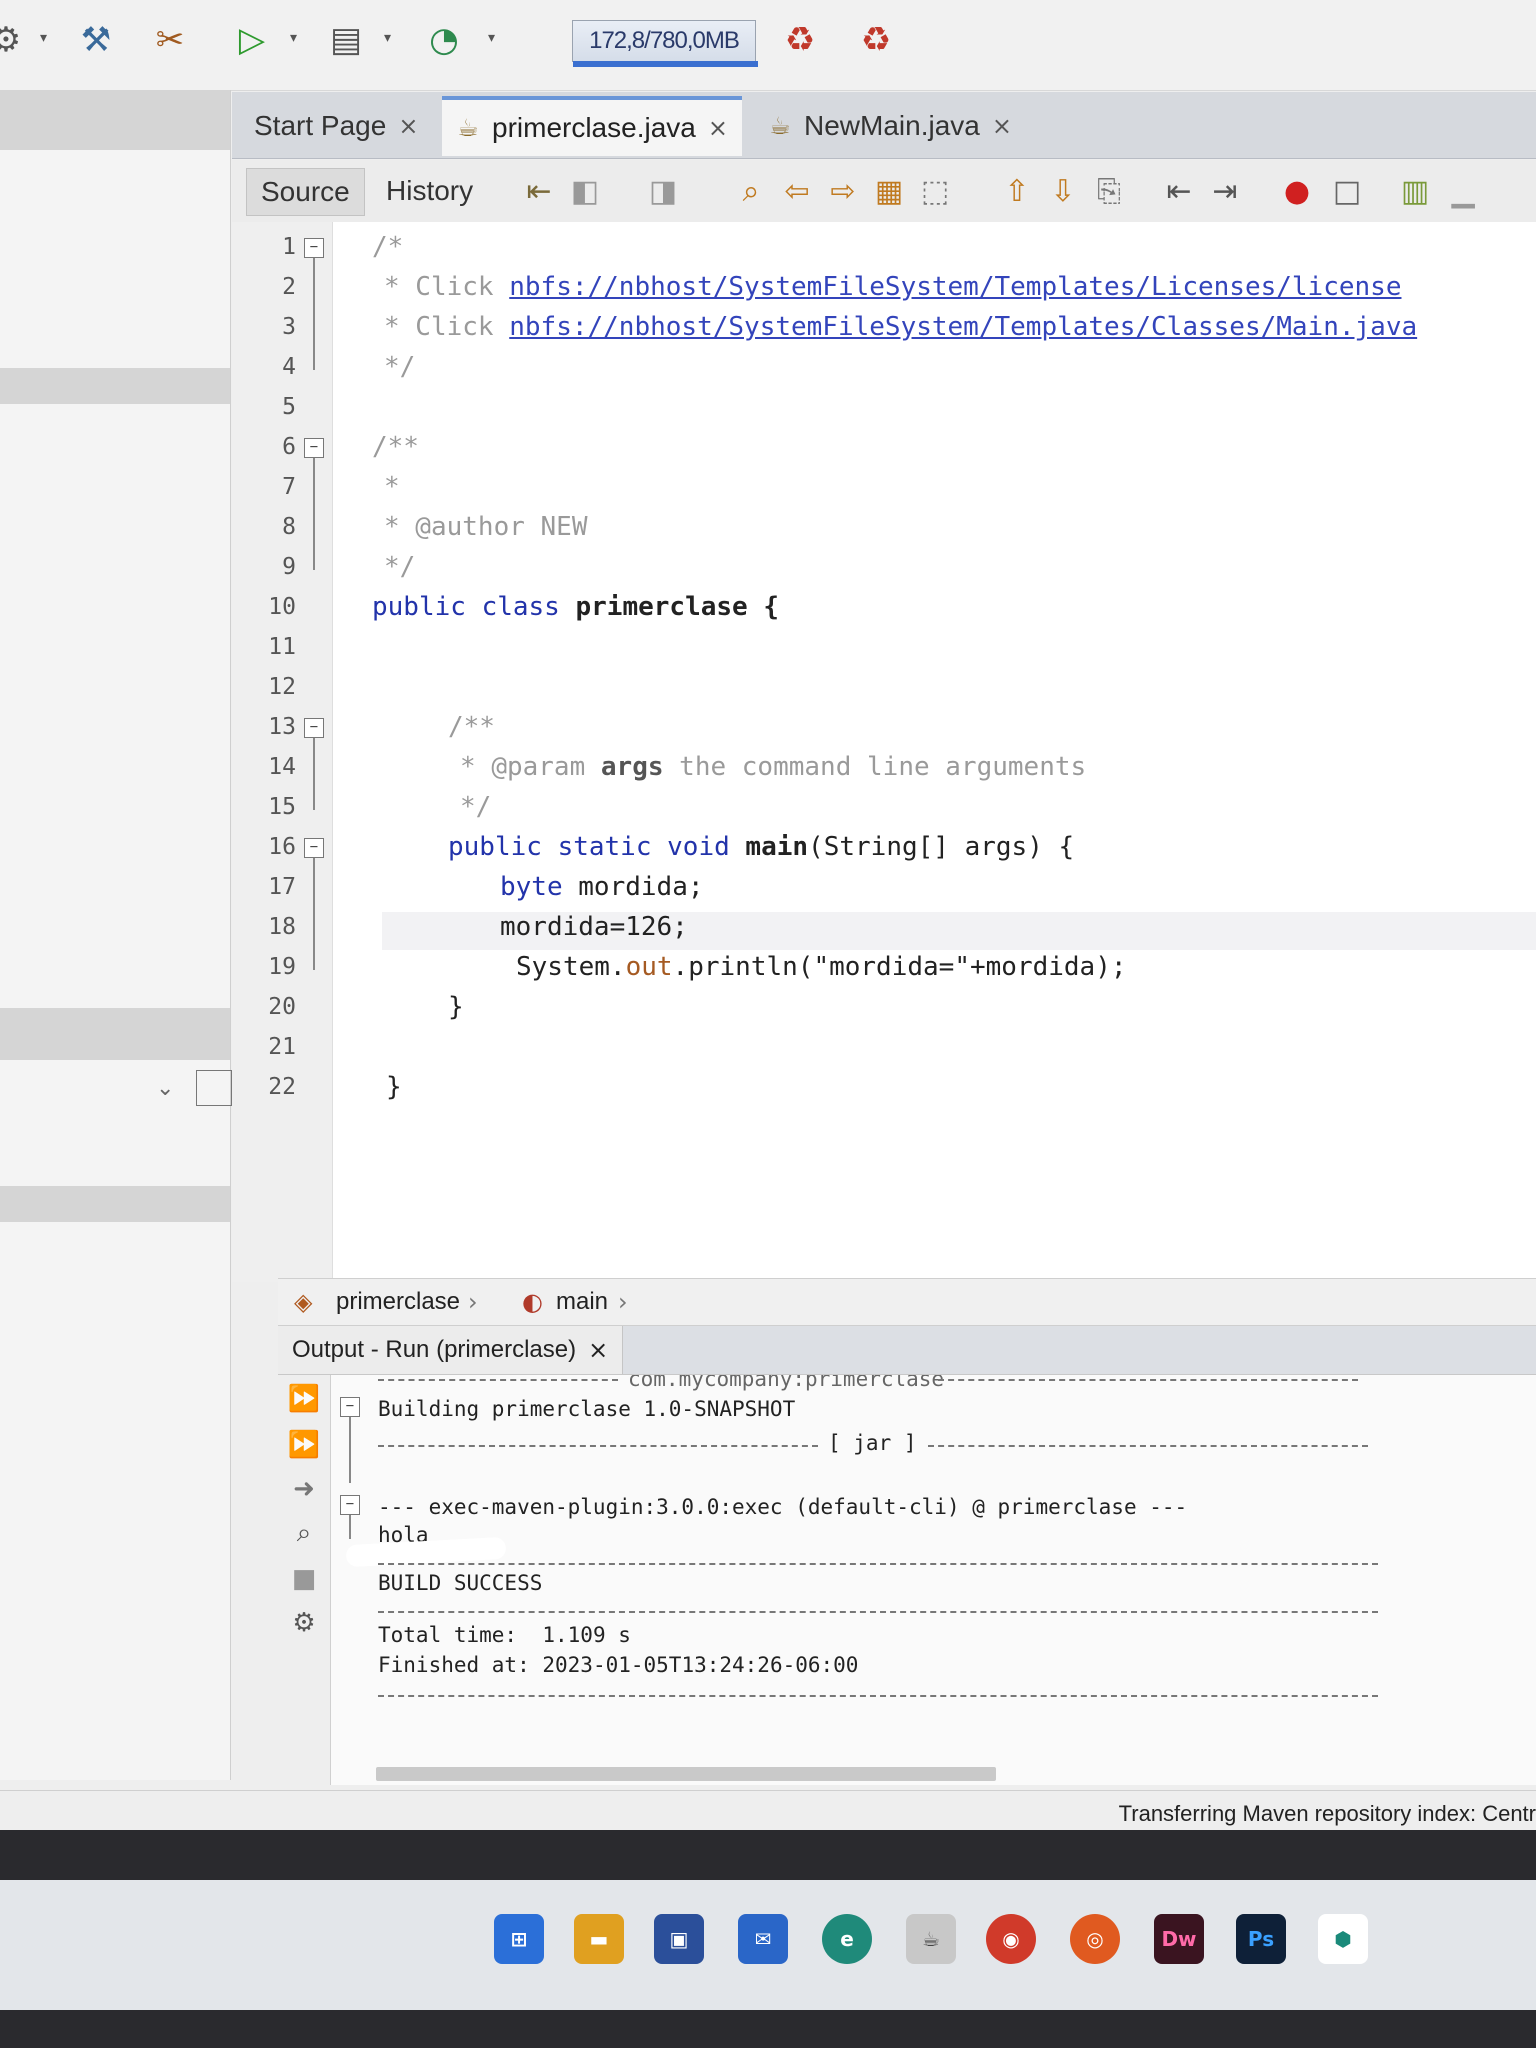  Describe the element at coordinates (780, 126) in the screenshot. I see `java-file-icon: ☕` at that location.